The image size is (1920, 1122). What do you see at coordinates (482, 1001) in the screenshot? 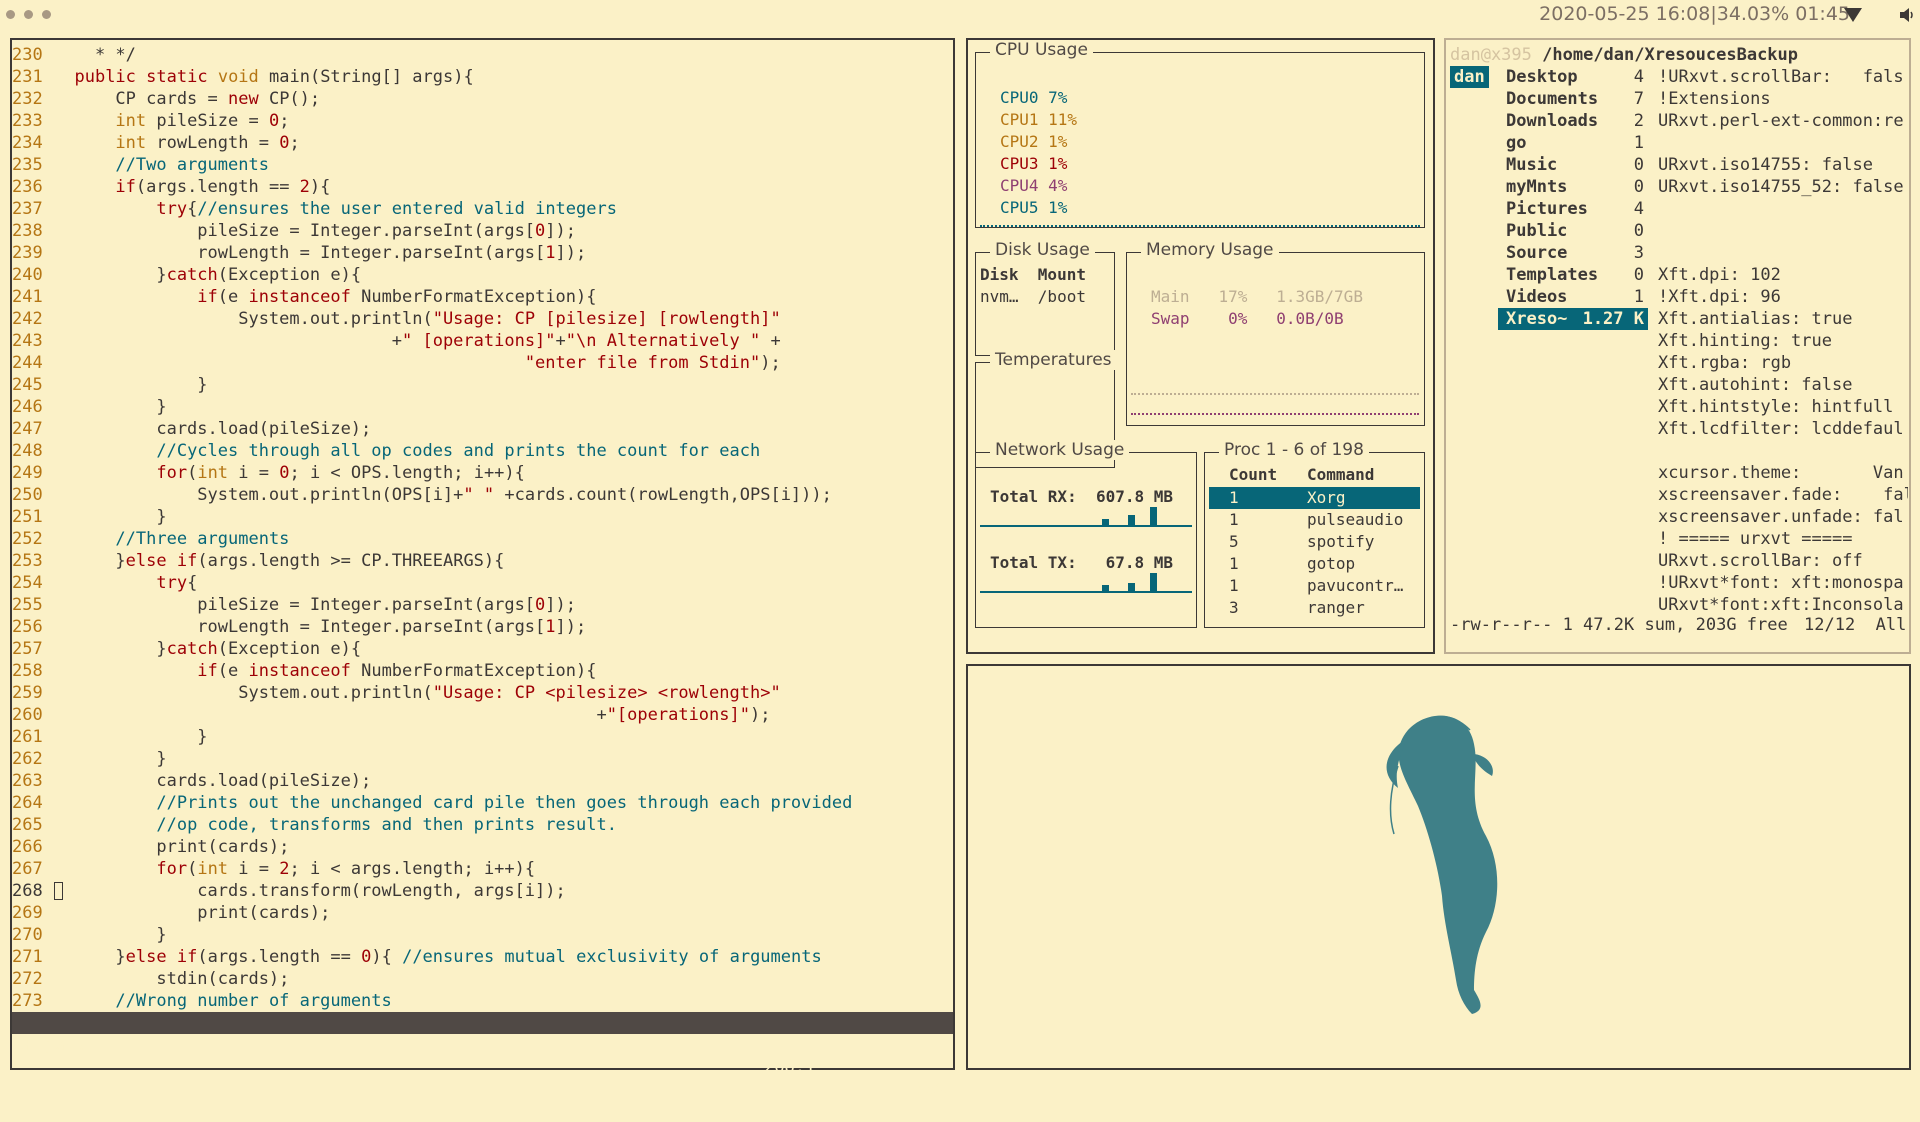
I see `code-line: 273 //Wrong number of arguments` at bounding box center [482, 1001].